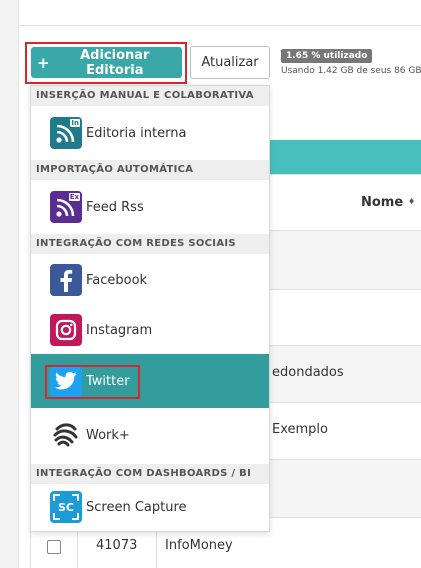 This screenshot has width=421, height=568. Describe the element at coordinates (150, 207) in the screenshot. I see `menu-item-feed-rss: Ex Feed Rss` at that location.